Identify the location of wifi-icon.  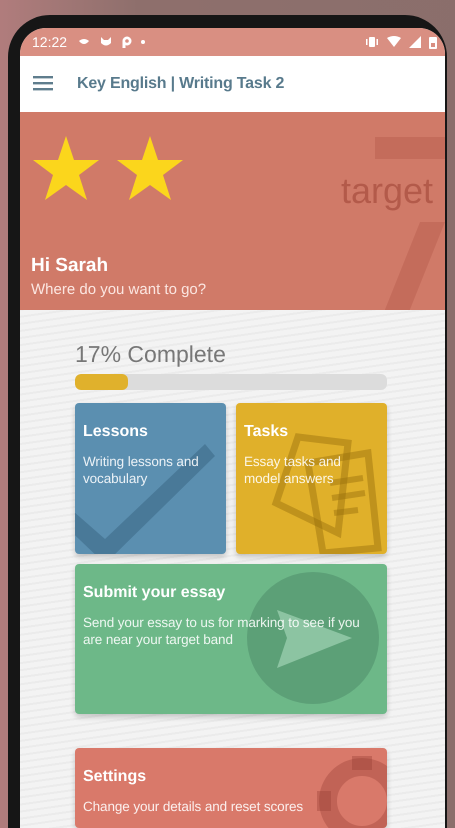
(394, 42).